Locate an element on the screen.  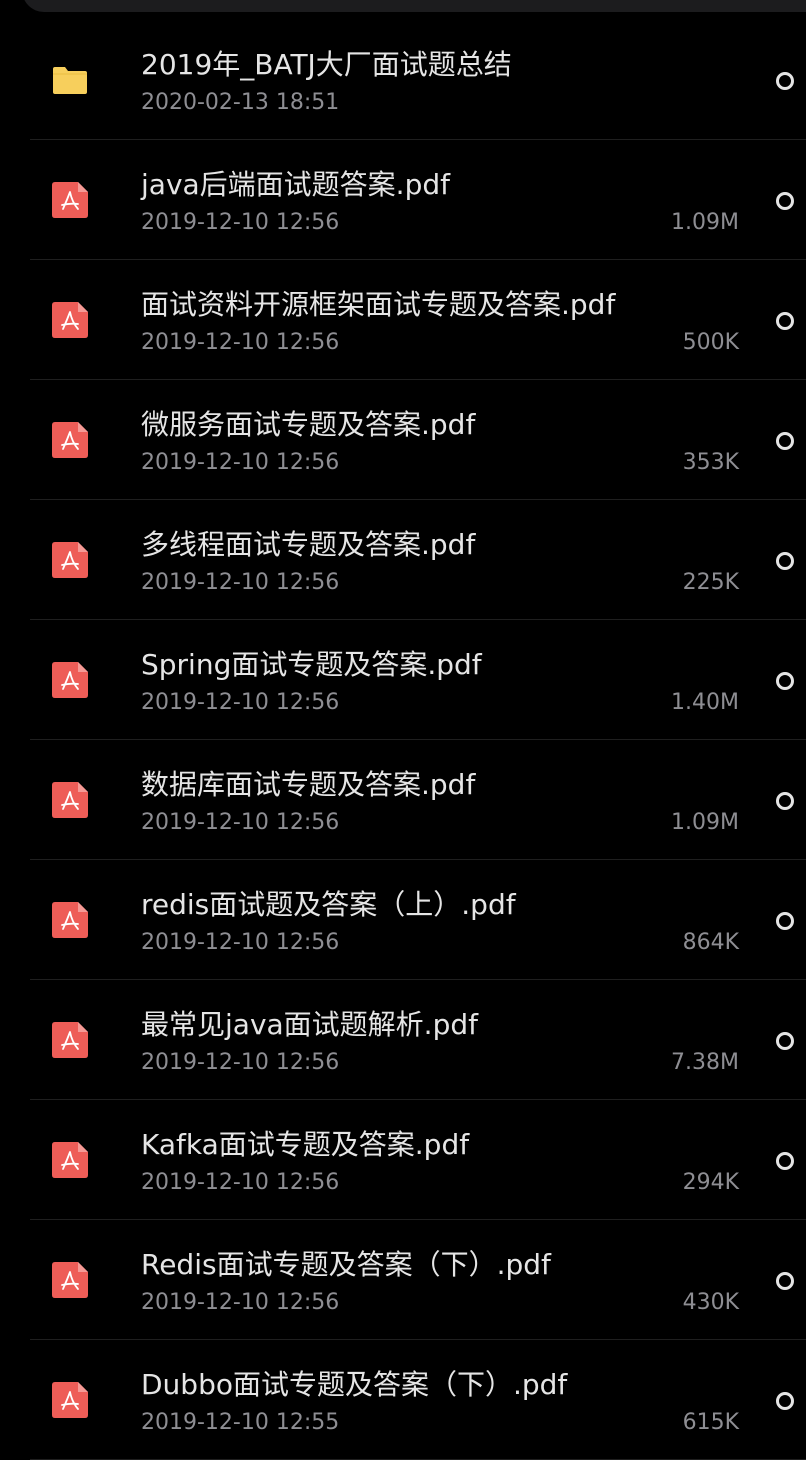
file-size: 430K is located at coordinates (710, 1302).